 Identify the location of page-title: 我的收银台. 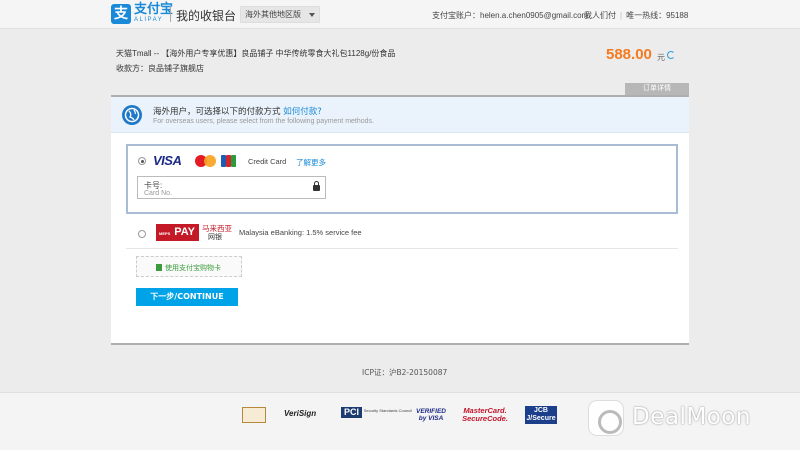
(206, 16).